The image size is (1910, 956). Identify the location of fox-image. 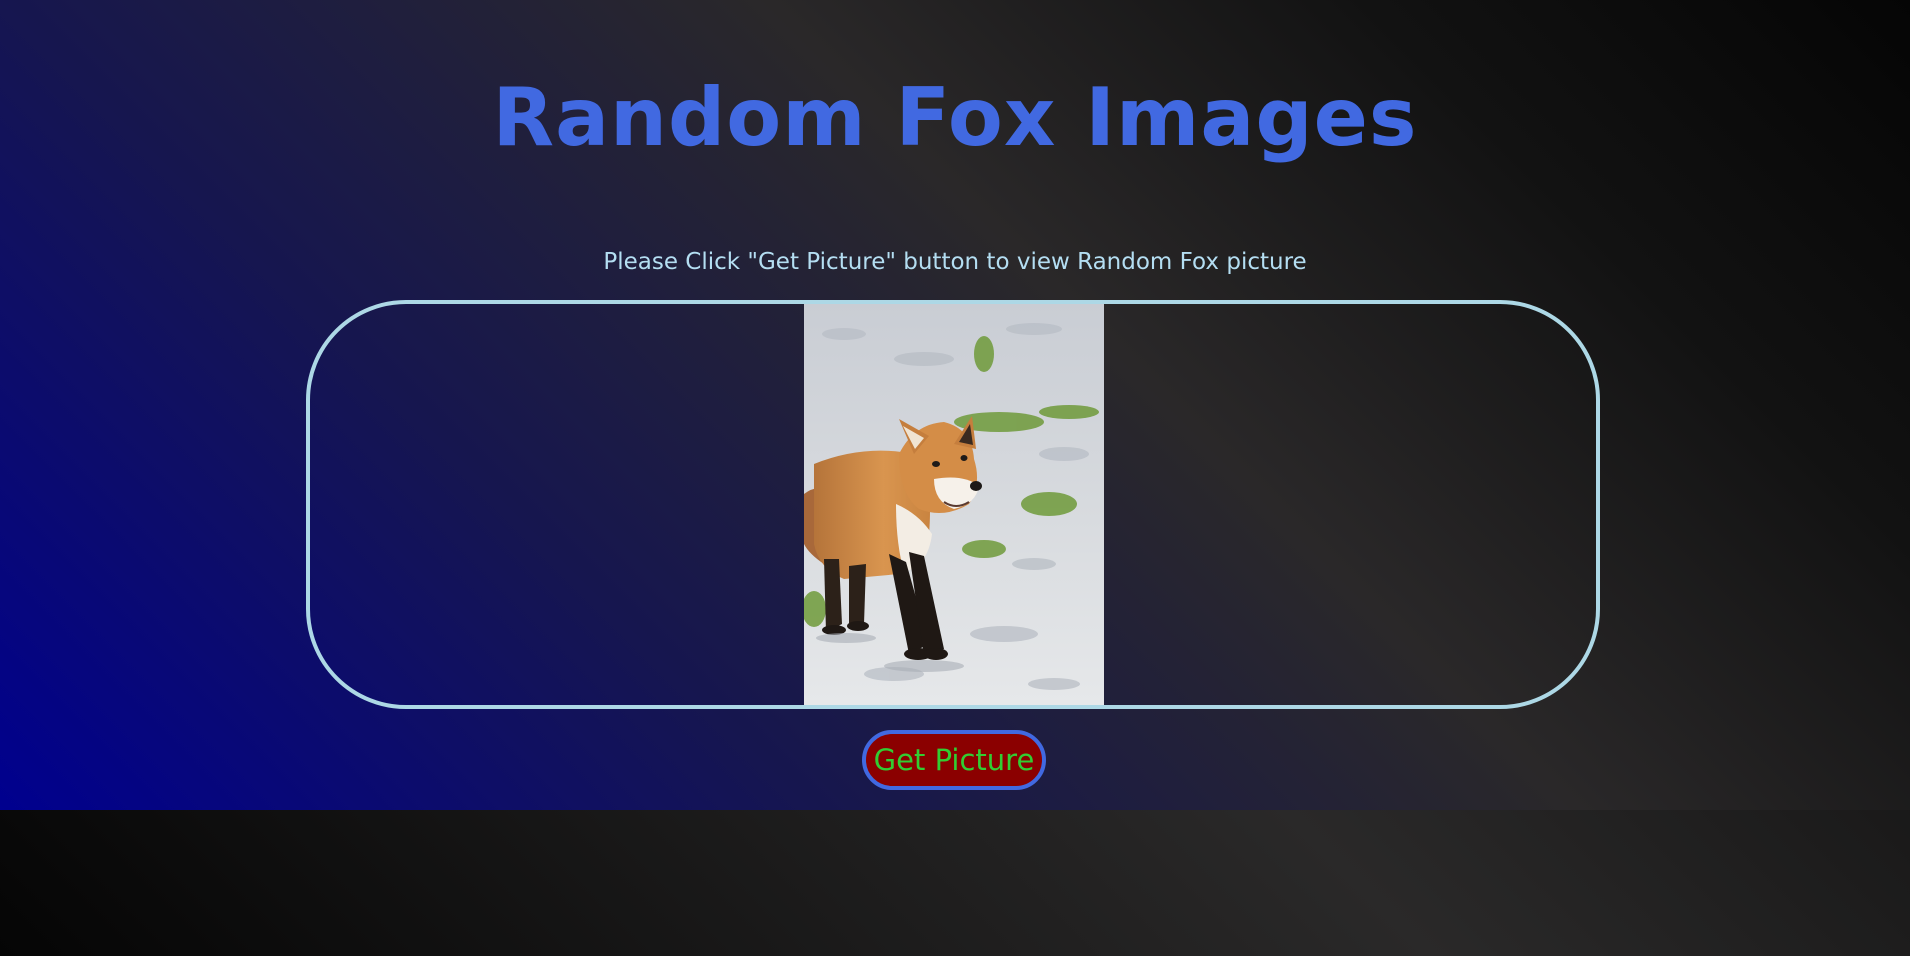
(954, 504).